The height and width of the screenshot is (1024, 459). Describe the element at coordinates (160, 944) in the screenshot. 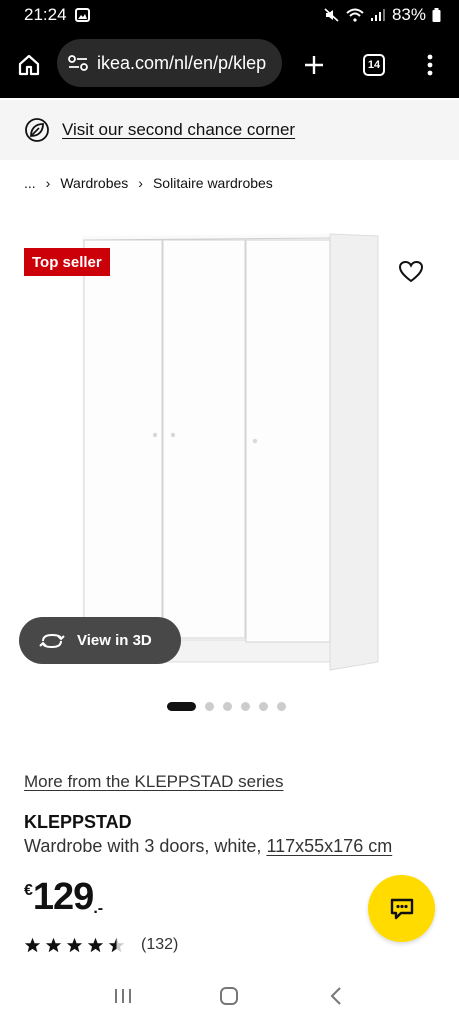

I see `rating-count: (132)` at that location.